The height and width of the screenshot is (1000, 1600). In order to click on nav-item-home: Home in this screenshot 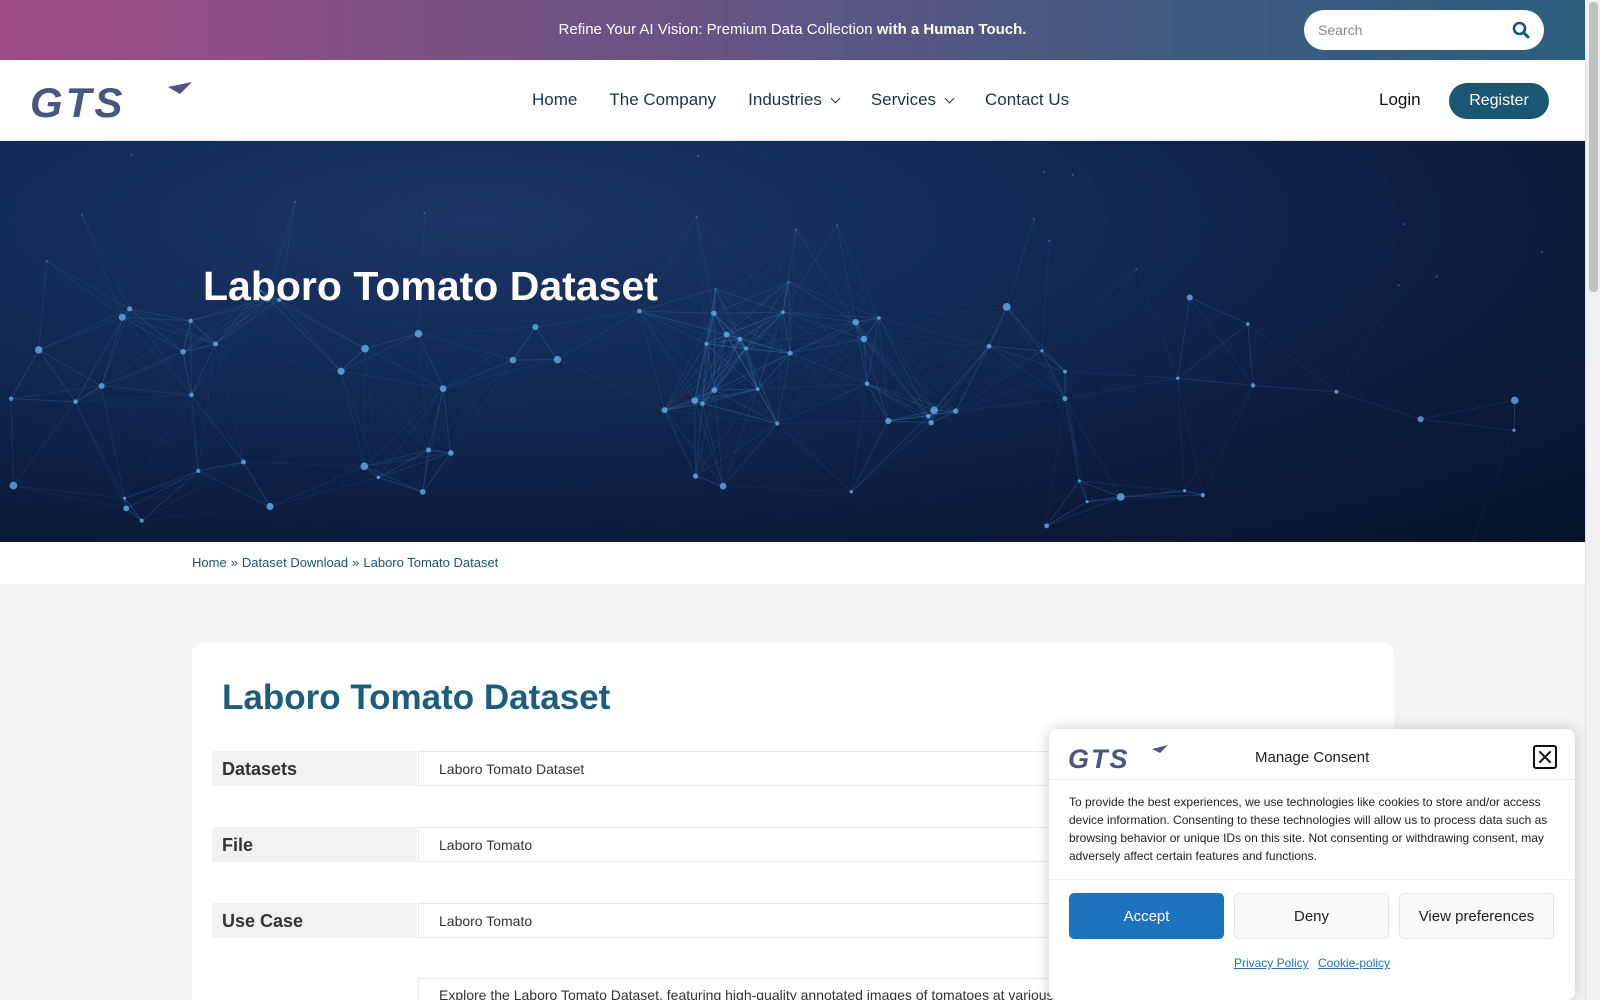, I will do `click(554, 100)`.